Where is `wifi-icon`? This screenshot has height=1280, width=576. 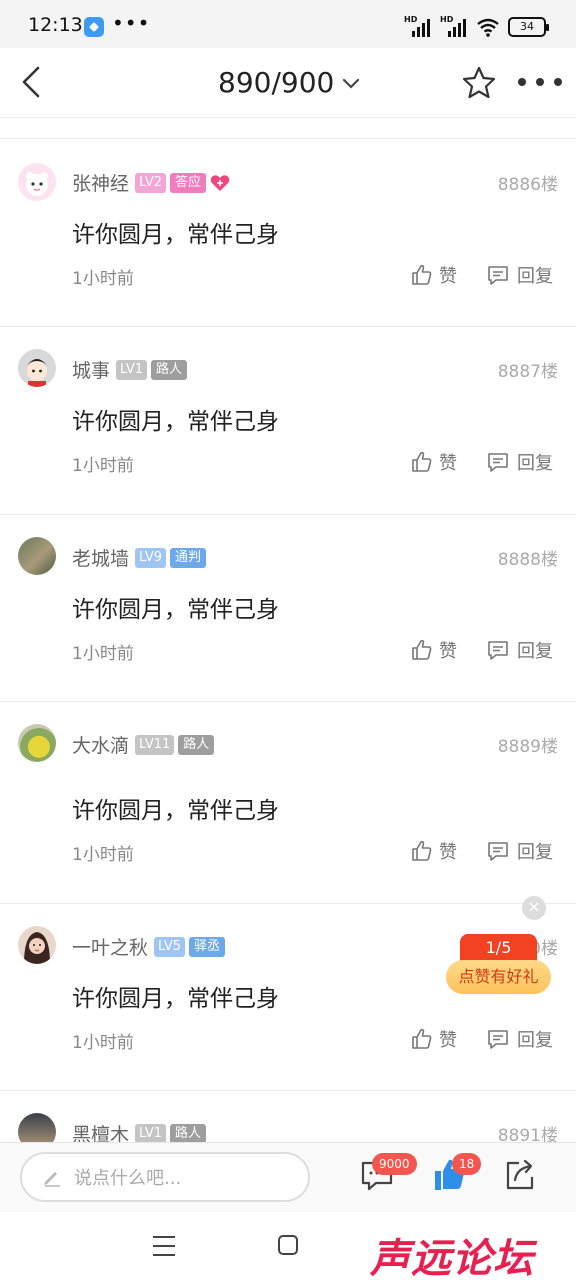 wifi-icon is located at coordinates (488, 27).